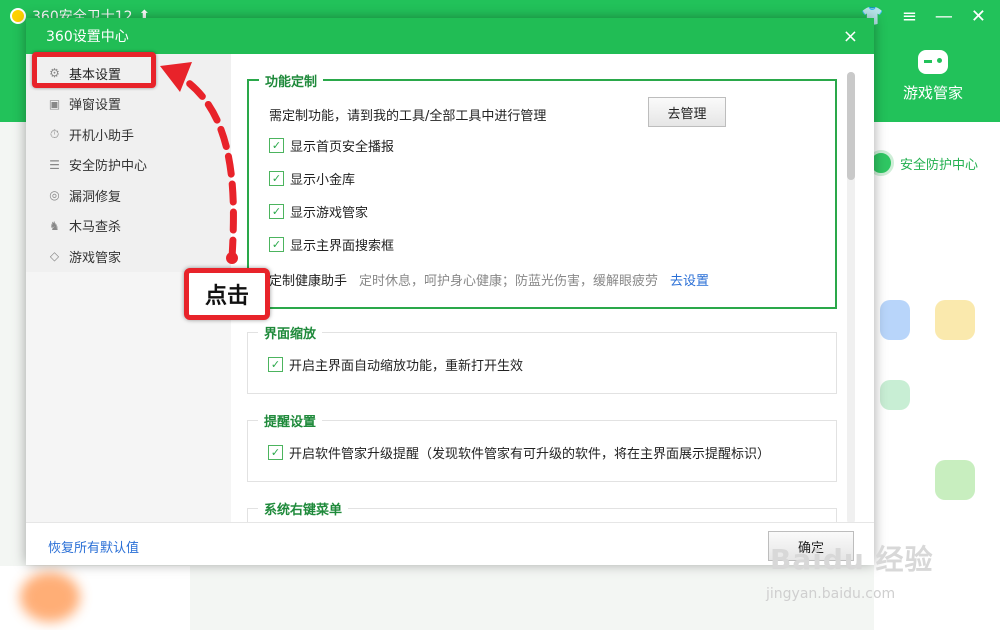  I want to click on click-callout: 点击, so click(227, 294).